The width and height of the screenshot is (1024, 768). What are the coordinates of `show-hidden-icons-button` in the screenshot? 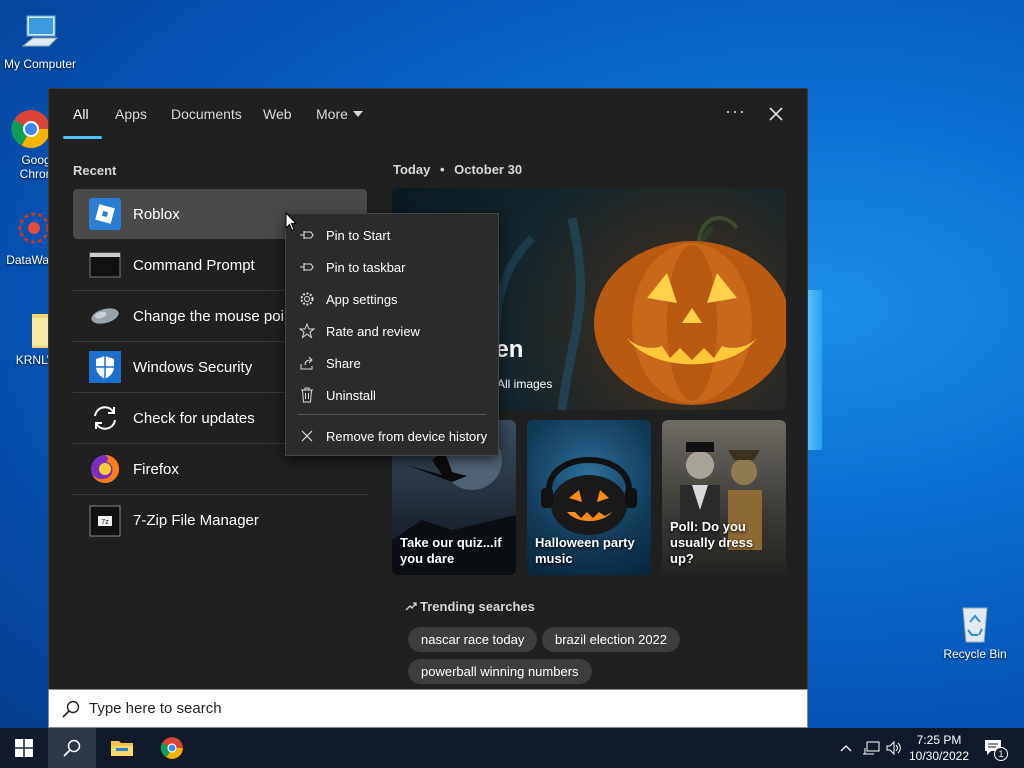 It's located at (846, 748).